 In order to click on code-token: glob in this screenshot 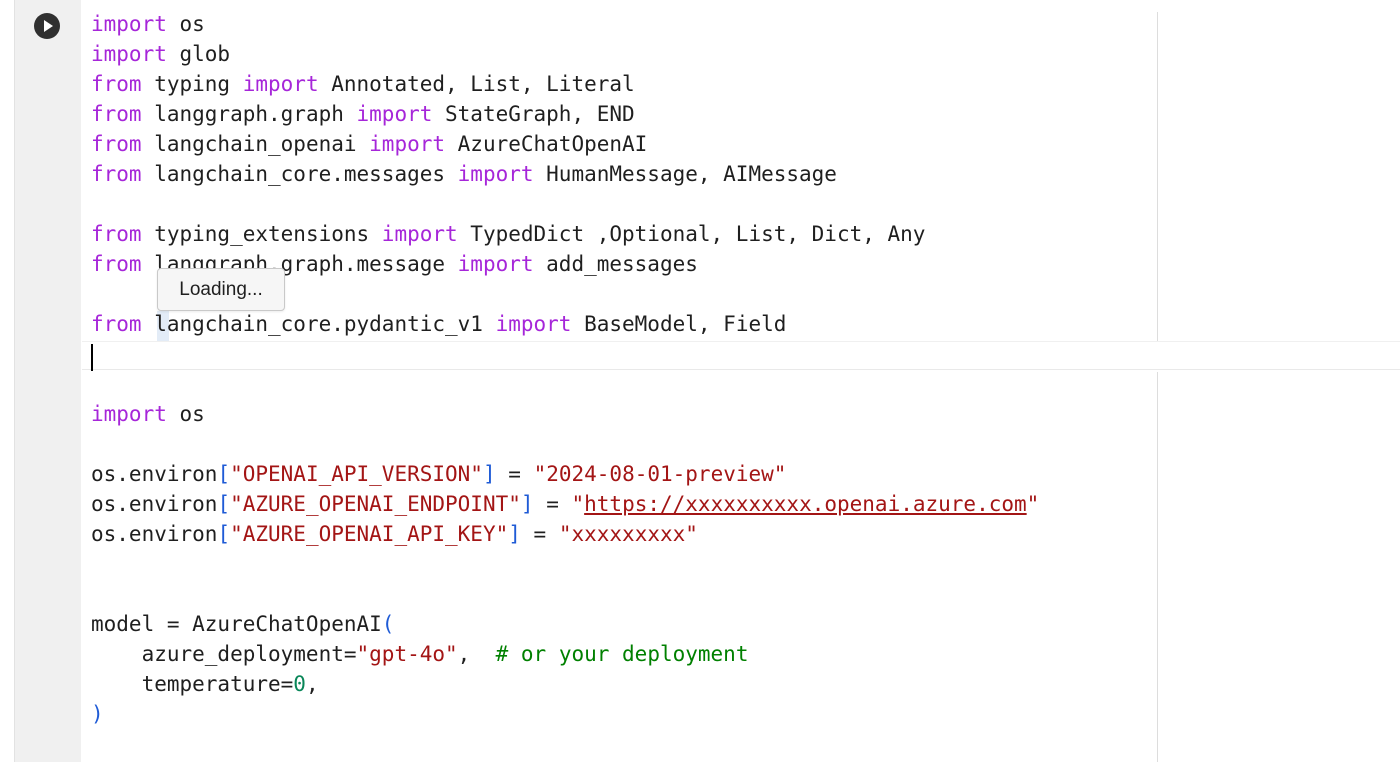, I will do `click(198, 54)`.